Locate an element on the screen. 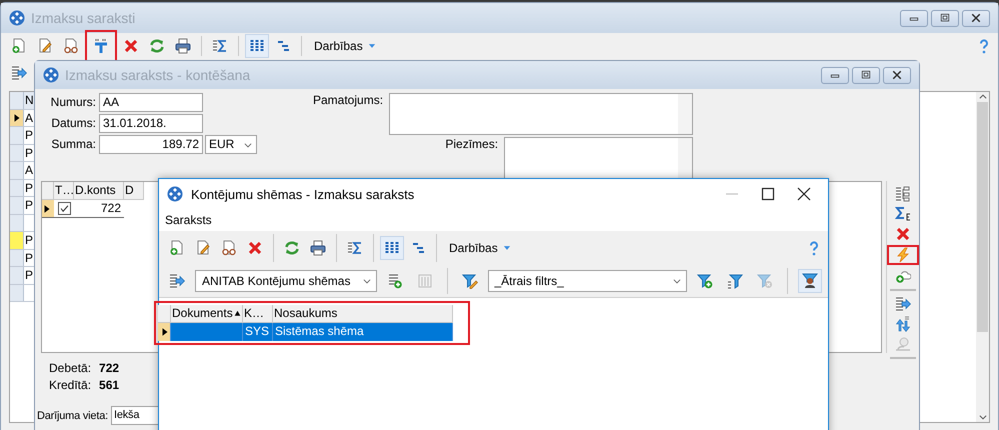 The height and width of the screenshot is (430, 999). filter-clear-icon is located at coordinates (765, 281).